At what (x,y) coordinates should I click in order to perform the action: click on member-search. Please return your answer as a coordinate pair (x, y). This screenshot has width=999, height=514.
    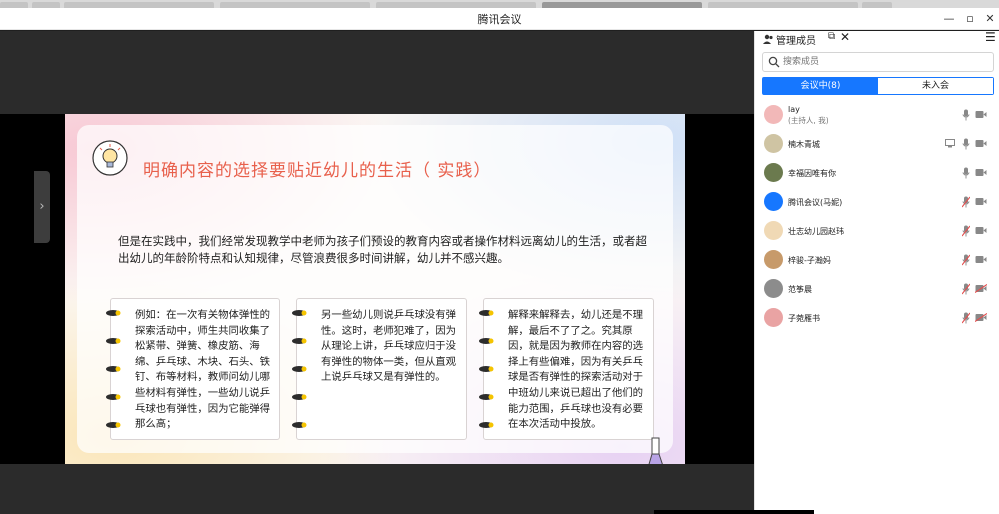
    Looking at the image, I should click on (878, 62).